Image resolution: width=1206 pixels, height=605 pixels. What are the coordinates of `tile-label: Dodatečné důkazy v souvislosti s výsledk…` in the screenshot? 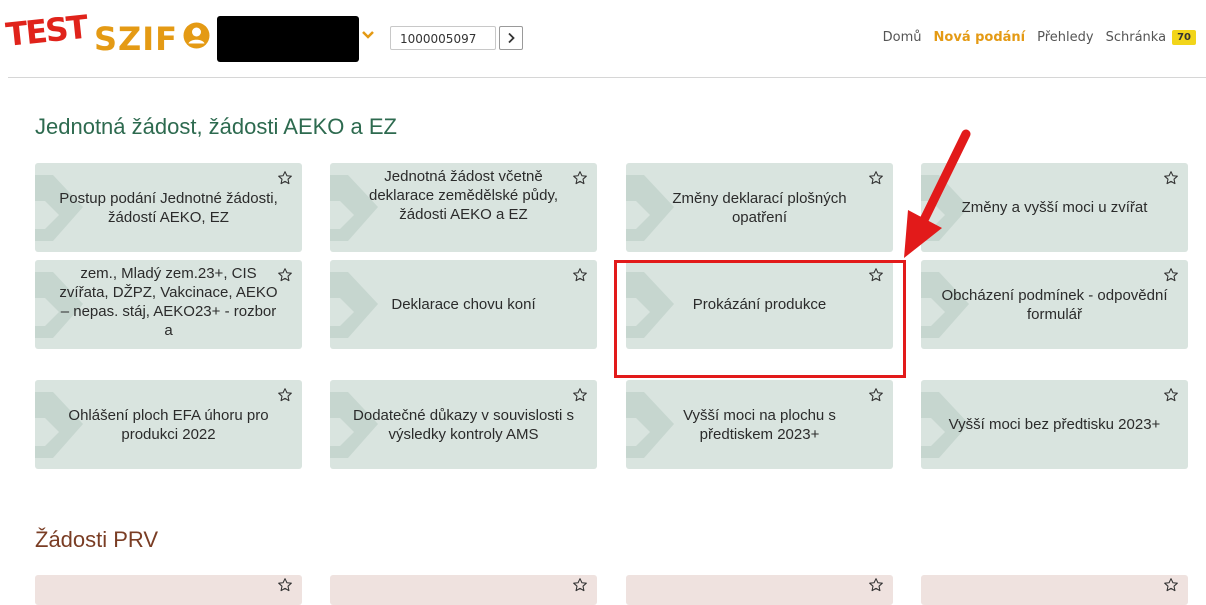 It's located at (463, 424).